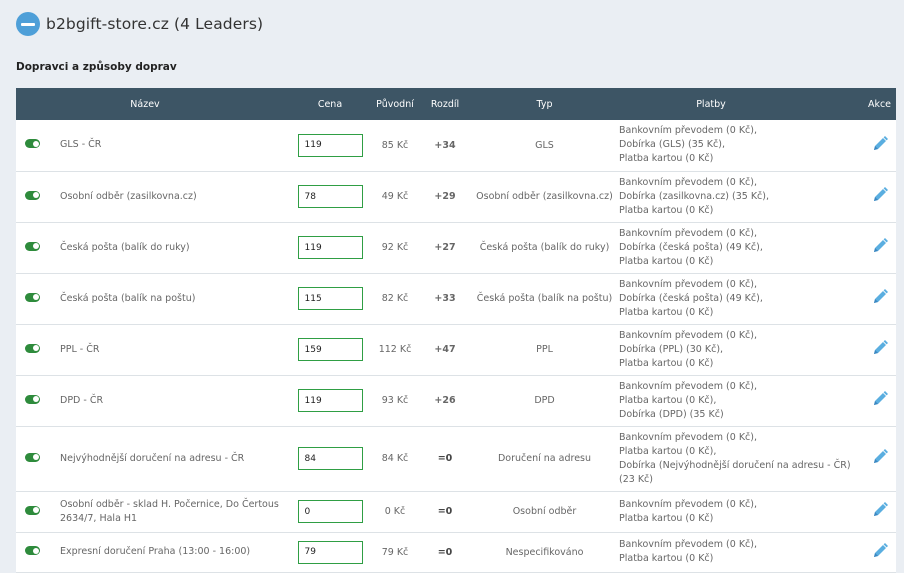  What do you see at coordinates (879, 104) in the screenshot?
I see `col-actions-header: Akce` at bounding box center [879, 104].